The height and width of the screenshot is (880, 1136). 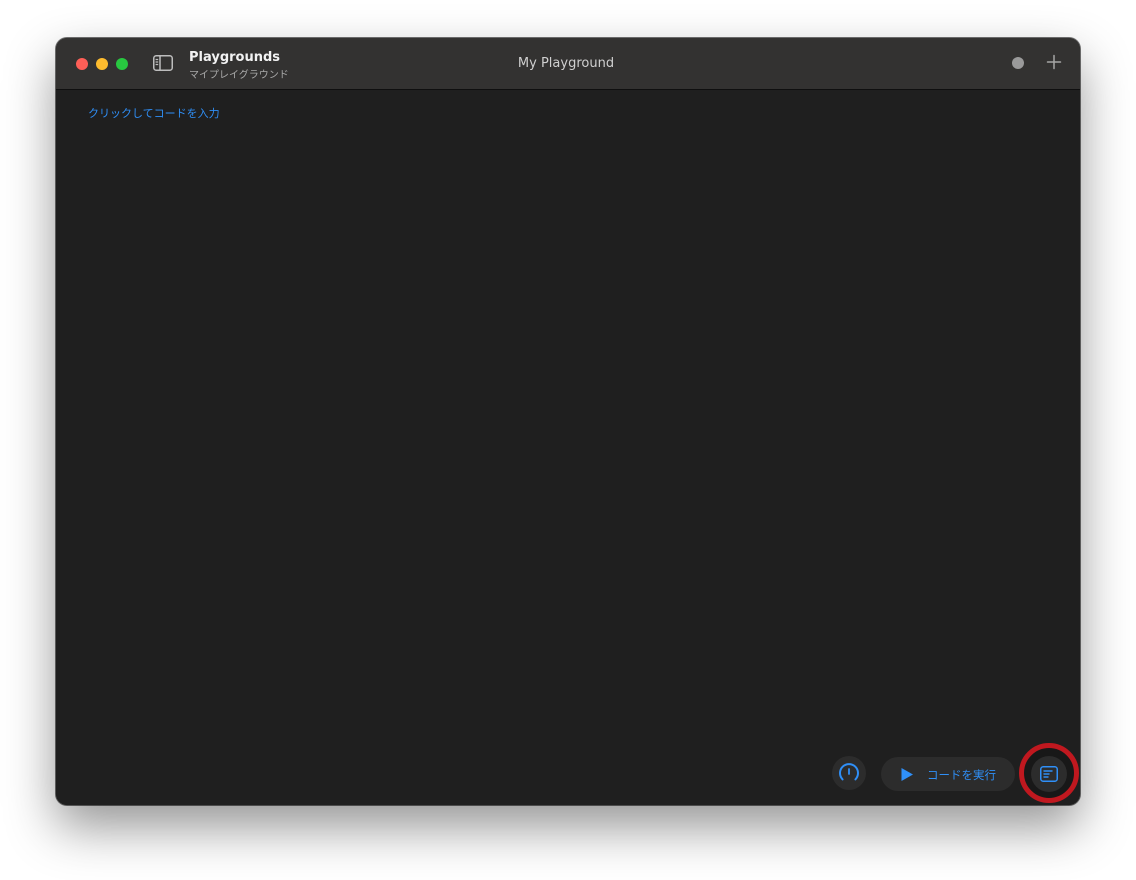 I want to click on play-icon, so click(x=907, y=774).